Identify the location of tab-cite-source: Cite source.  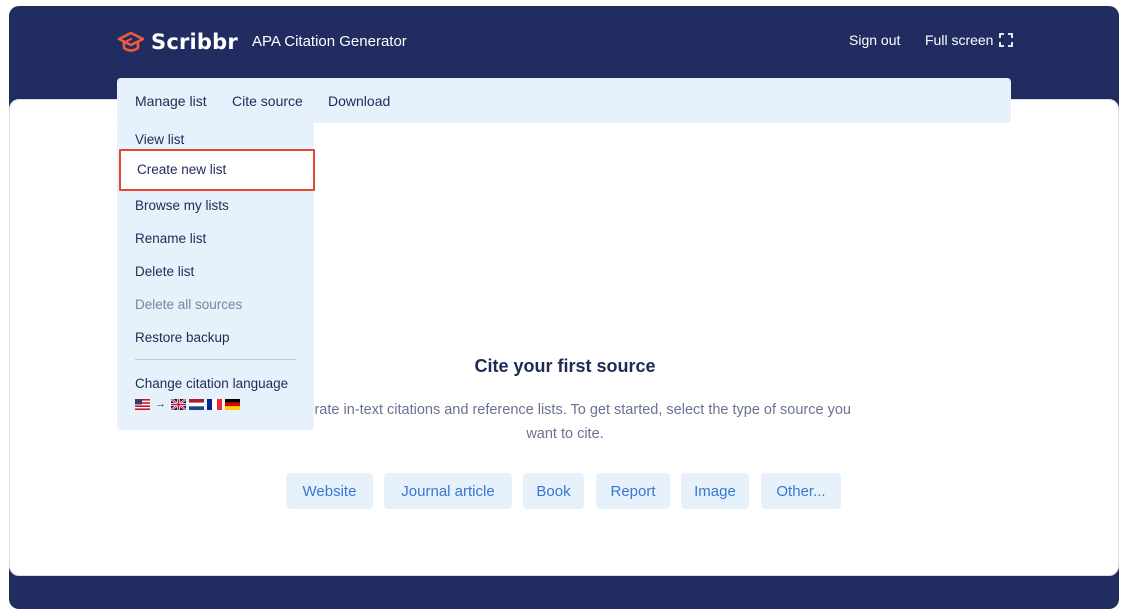
(267, 101).